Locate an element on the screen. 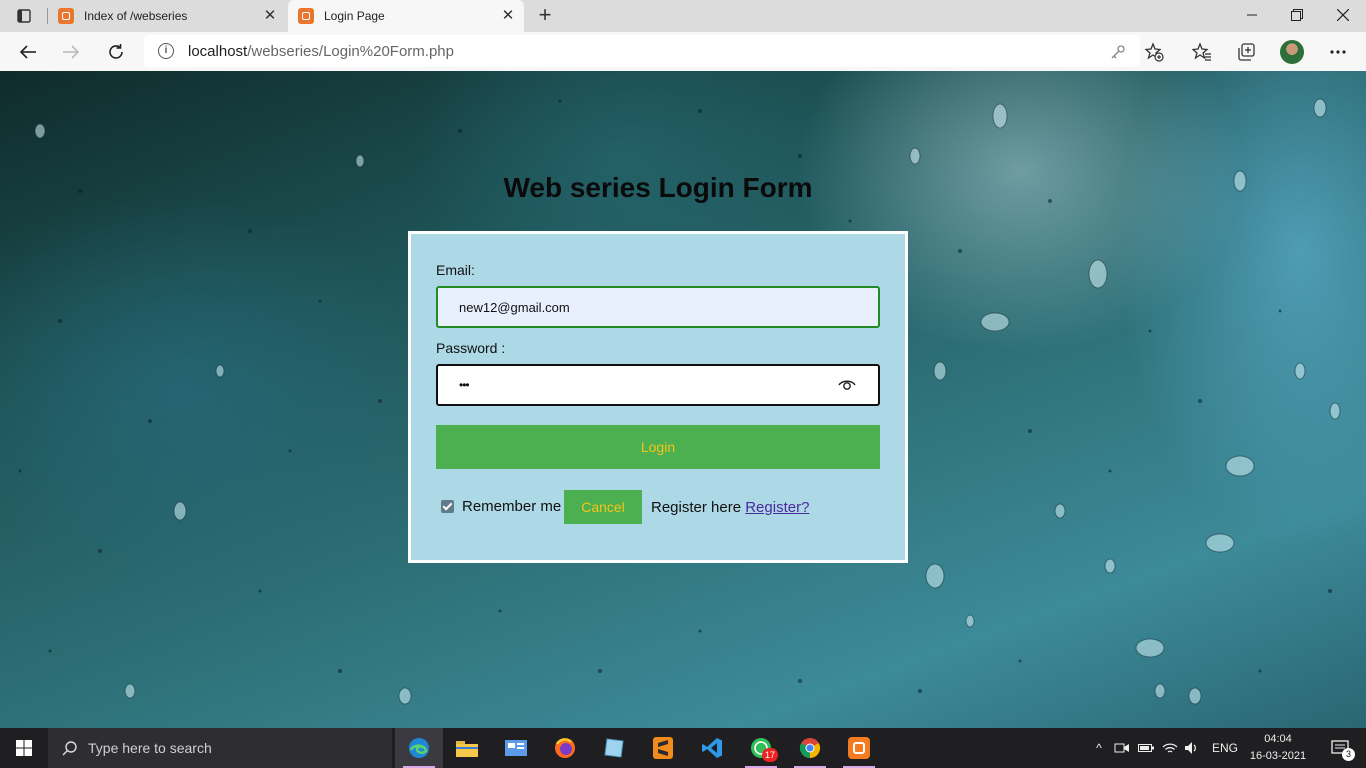 The height and width of the screenshot is (768, 1366). edge-icon is located at coordinates (419, 748).